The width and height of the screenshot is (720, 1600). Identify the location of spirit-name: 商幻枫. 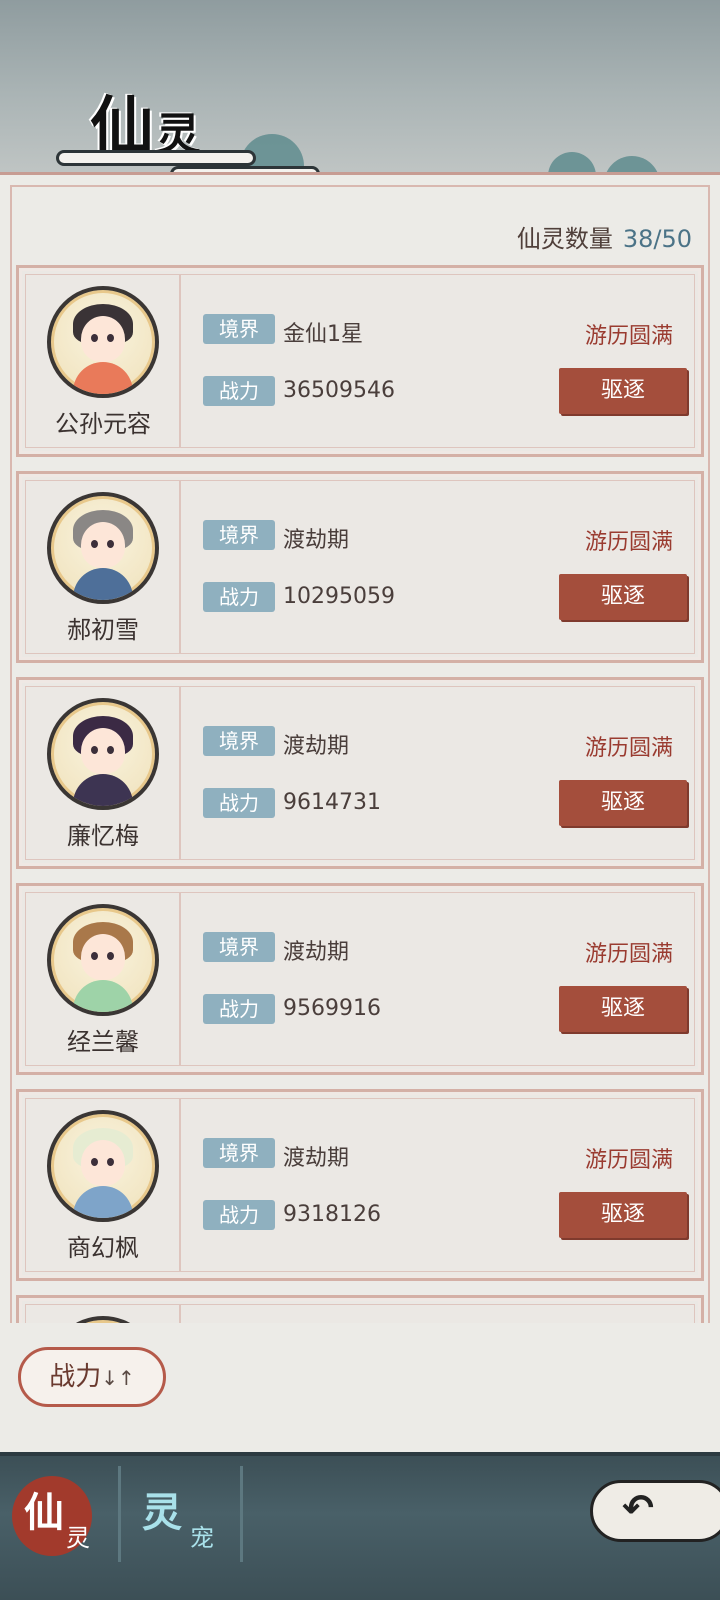
(103, 1248).